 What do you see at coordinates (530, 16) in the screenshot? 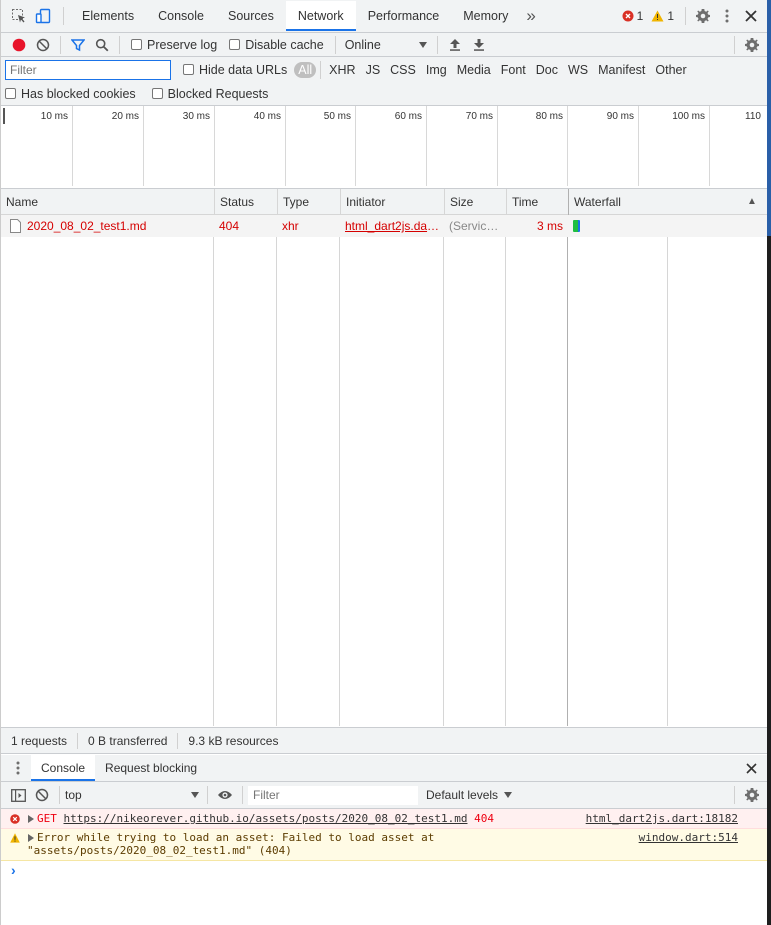
I see `more-tabs-icon: »` at bounding box center [530, 16].